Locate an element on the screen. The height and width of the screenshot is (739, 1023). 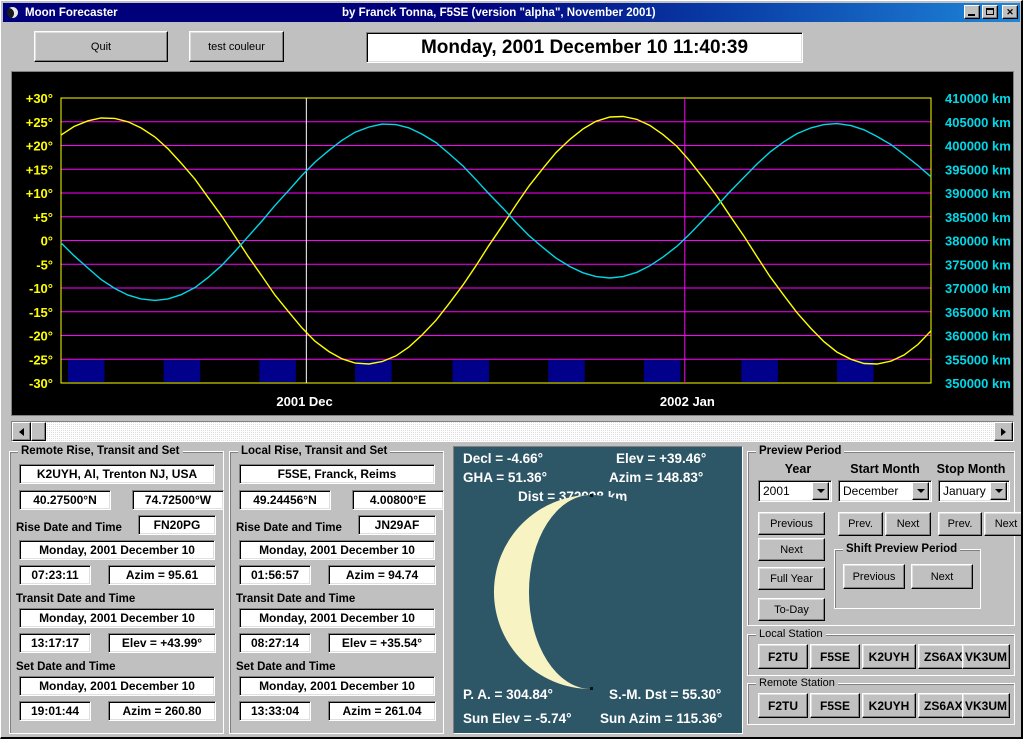
stop-month-select: January is located at coordinates (974, 491).